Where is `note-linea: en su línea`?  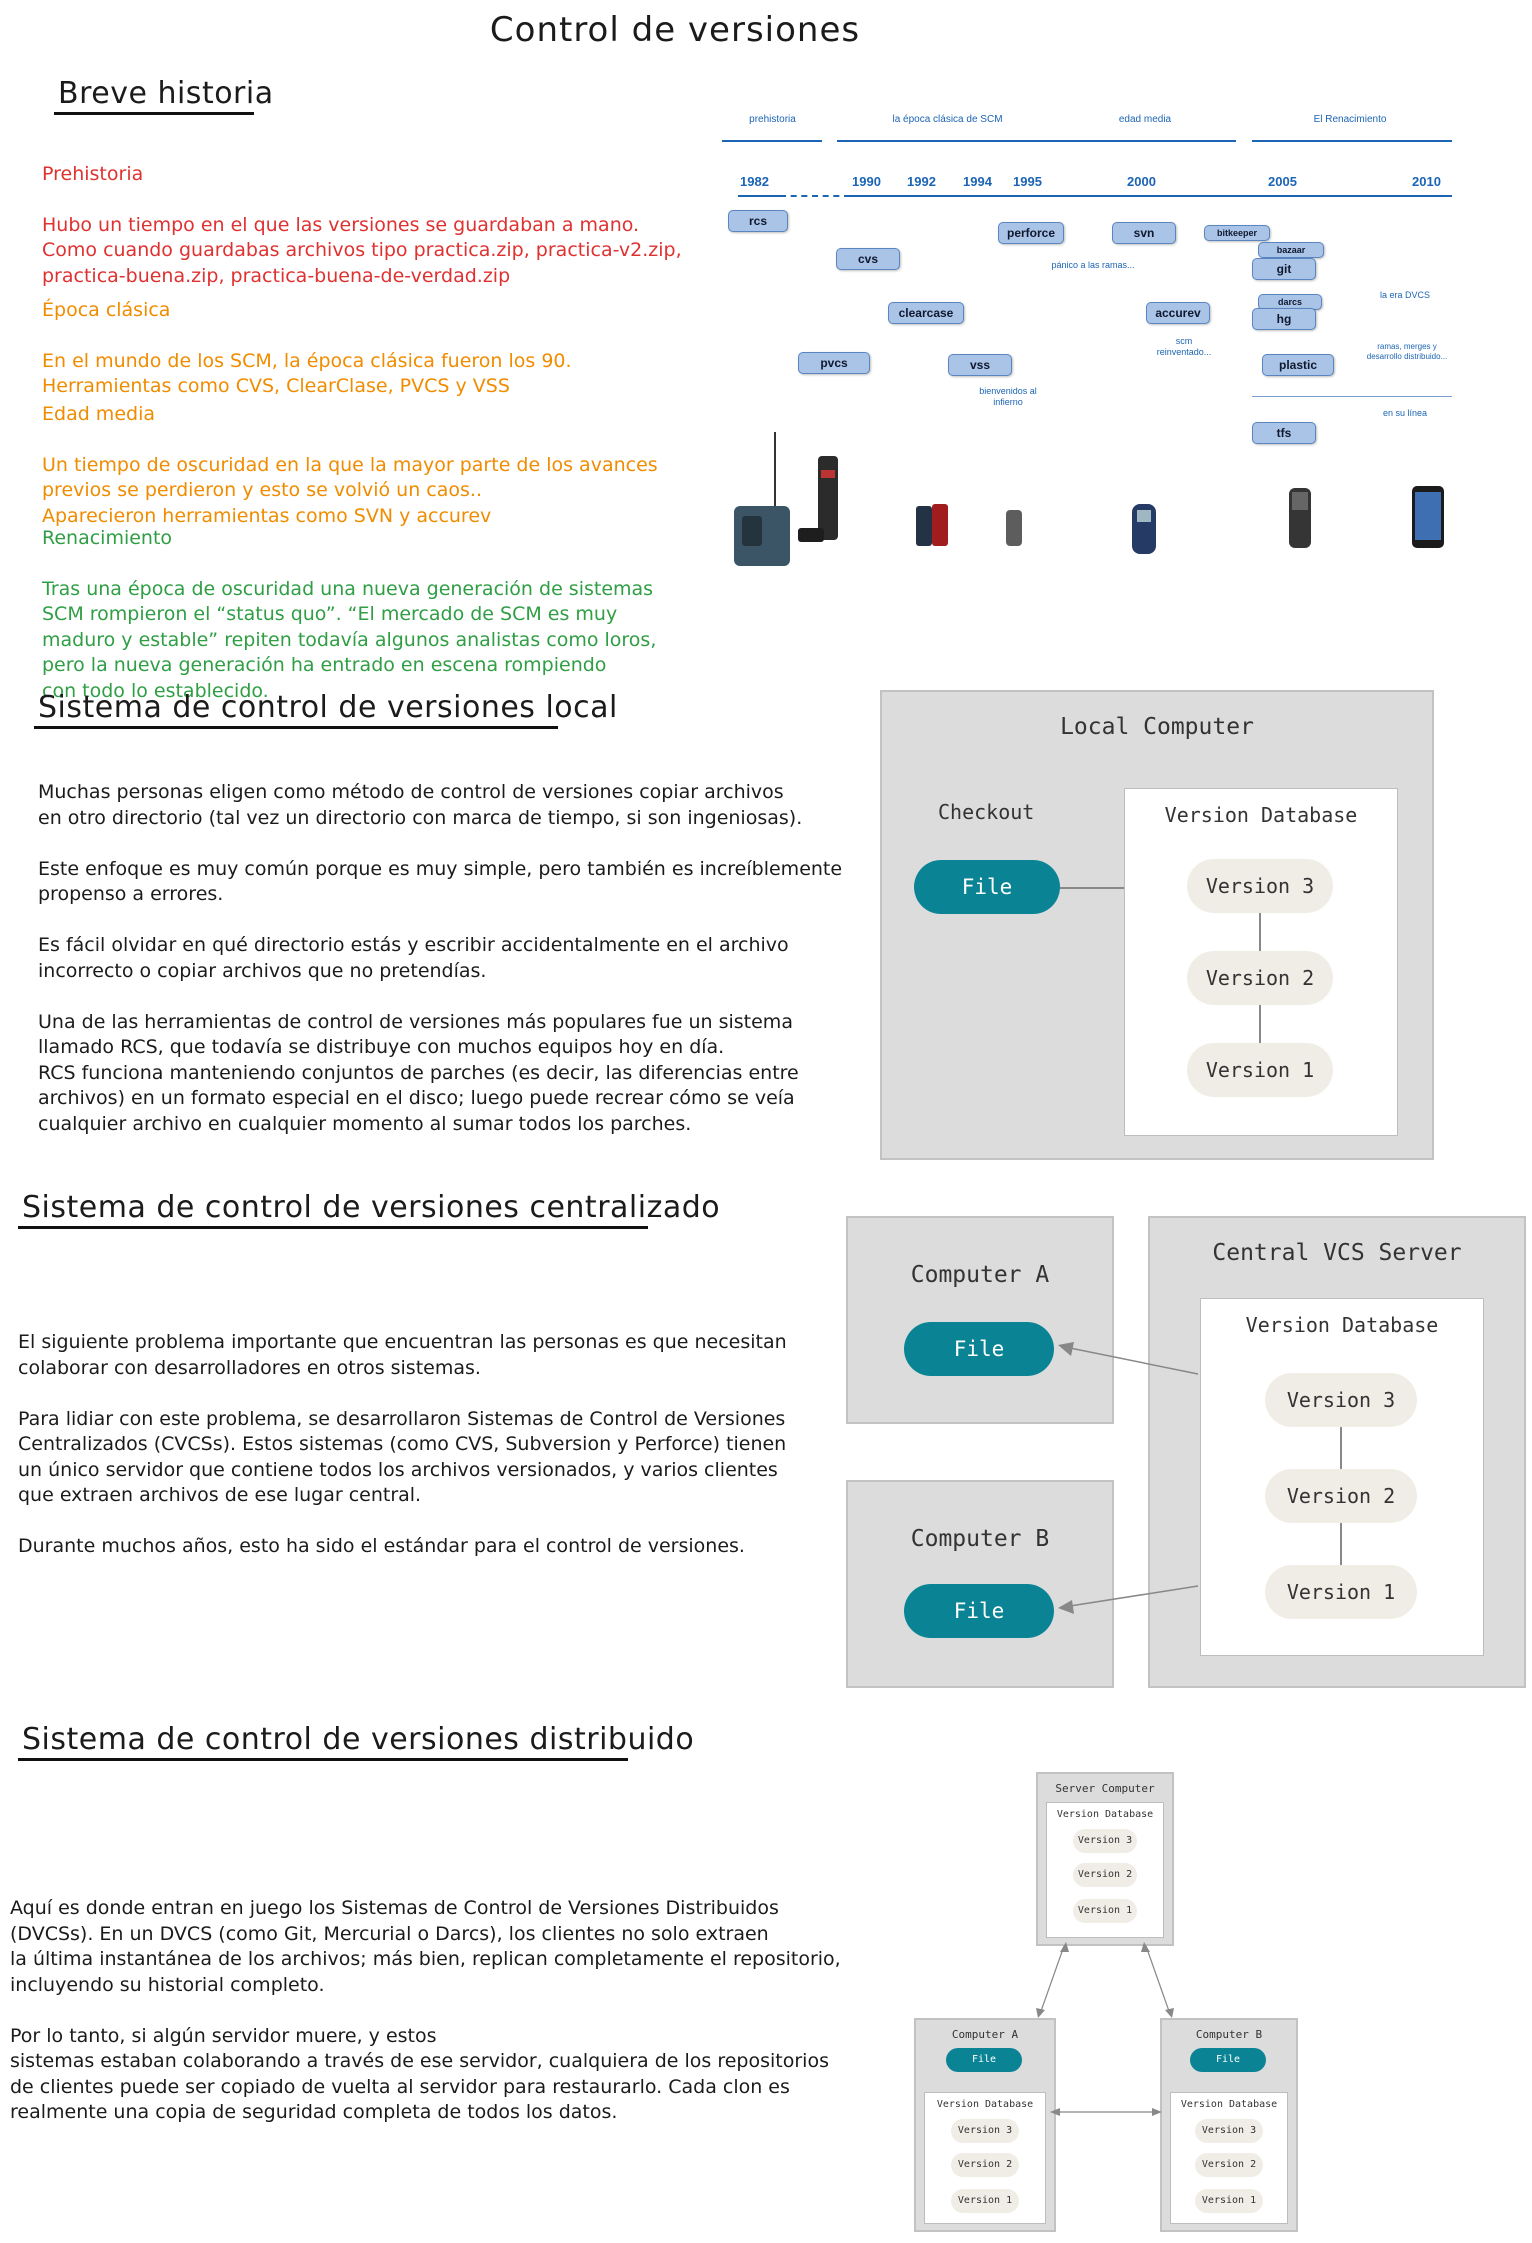
note-linea: en su línea is located at coordinates (1405, 413).